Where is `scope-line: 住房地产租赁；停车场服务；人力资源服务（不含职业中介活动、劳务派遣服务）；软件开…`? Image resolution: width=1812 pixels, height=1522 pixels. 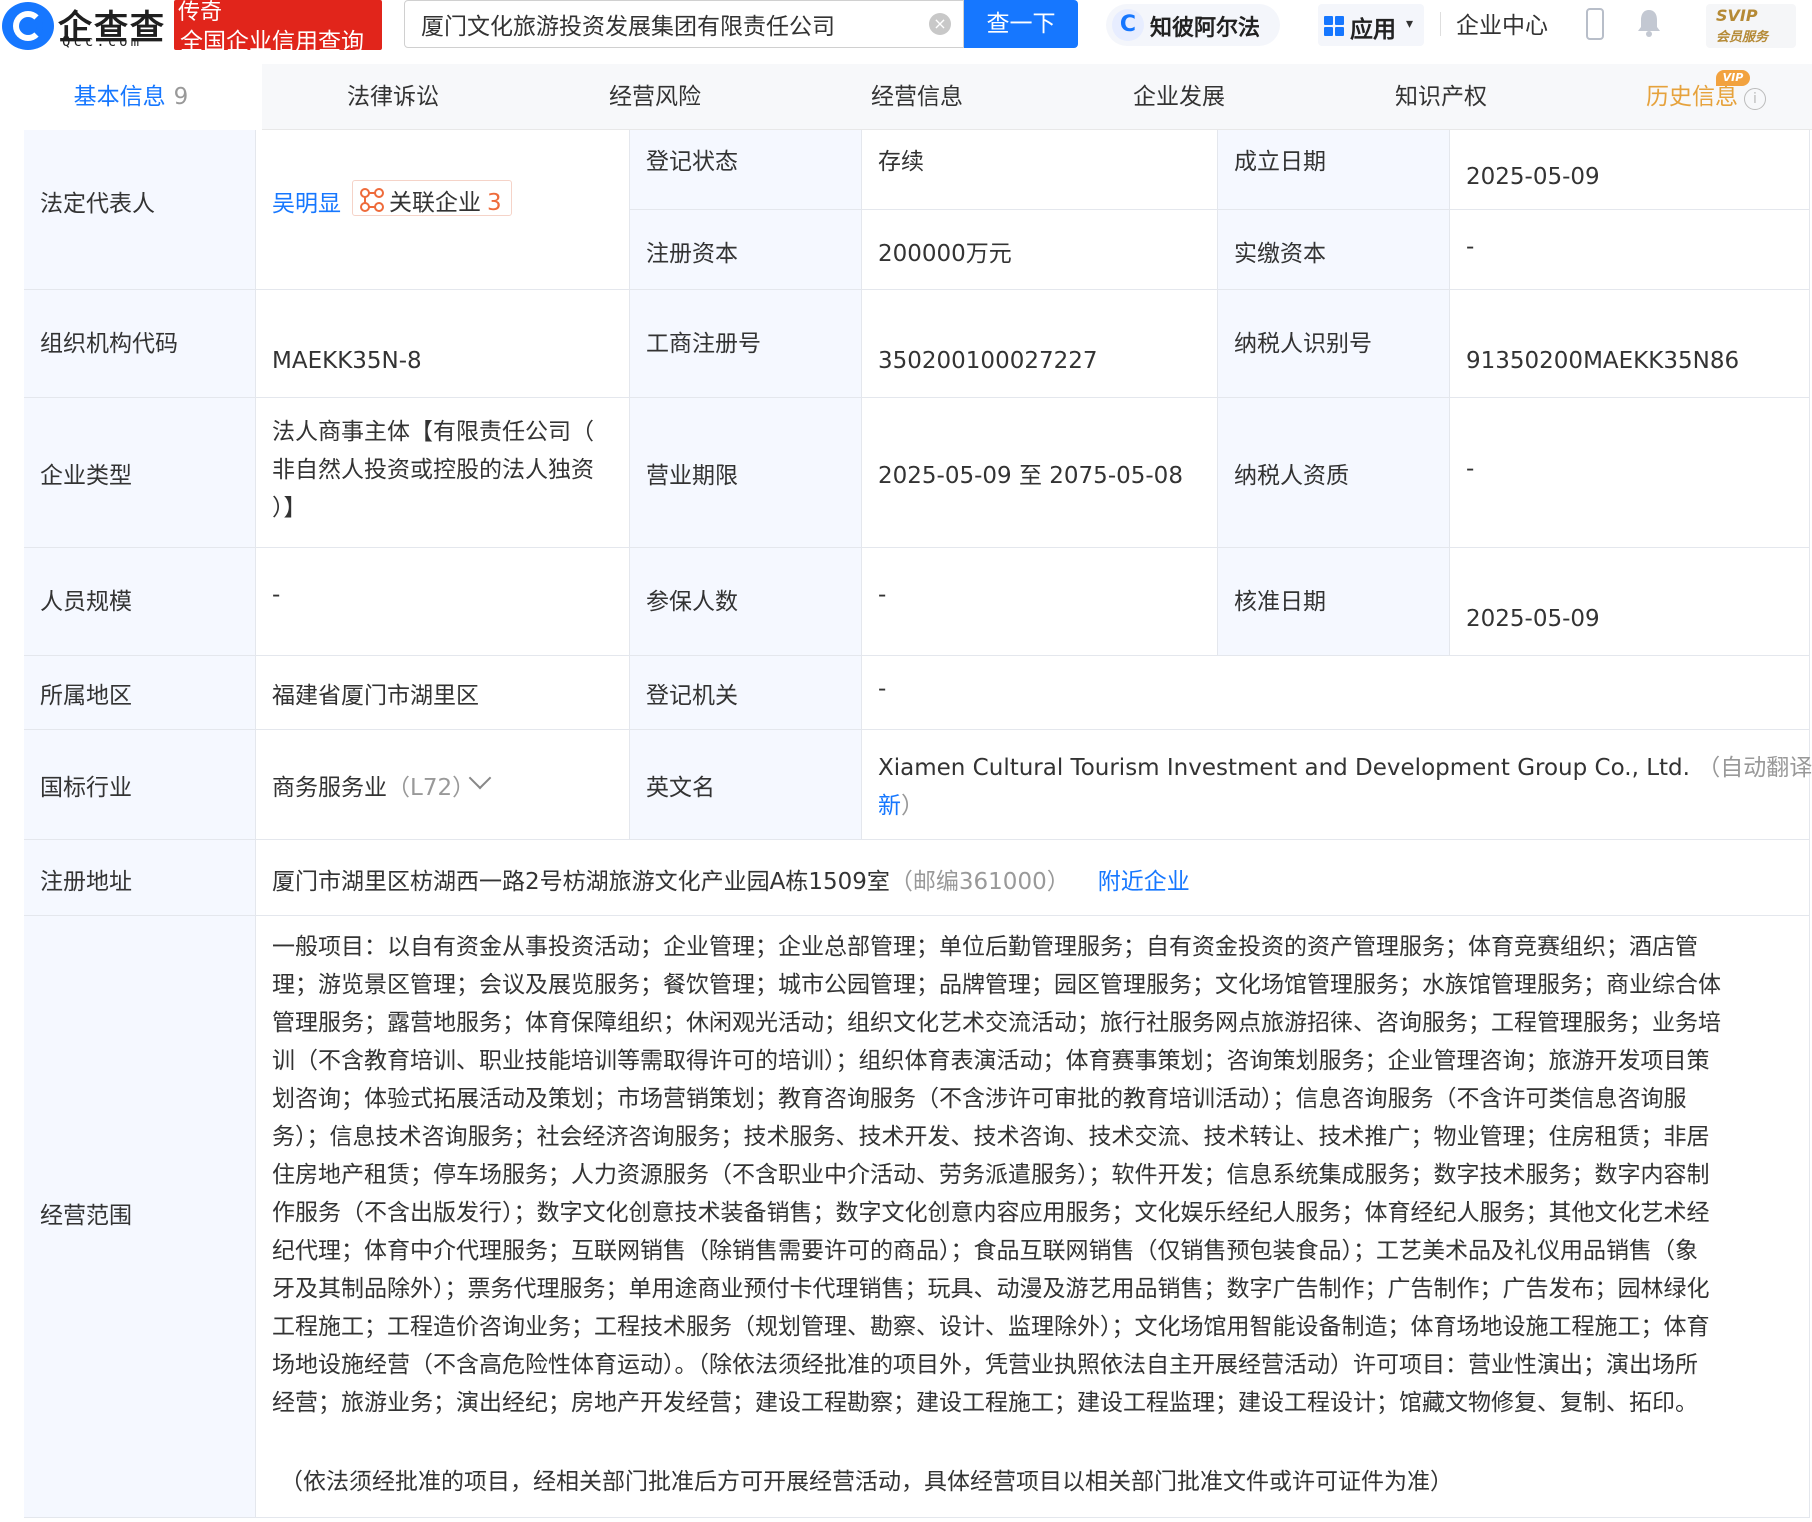
scope-line: 住房地产租赁；停车场服务；人力资源服务（不含职业中介活动、劳务派遣服务）；软件开… is located at coordinates (991, 1175).